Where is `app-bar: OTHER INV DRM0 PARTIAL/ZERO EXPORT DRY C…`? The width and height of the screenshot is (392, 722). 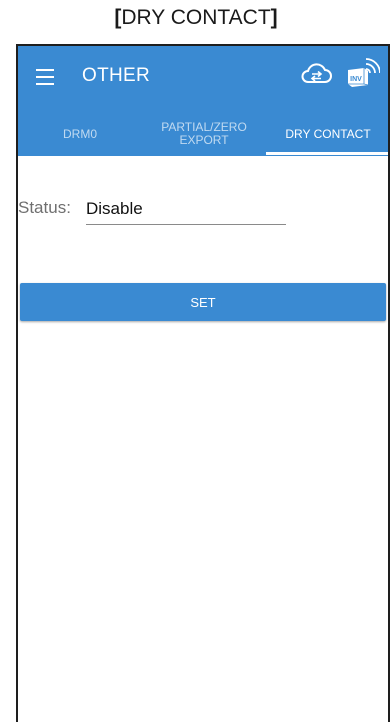
app-bar: OTHER INV DRM0 PARTIAL/ZERO EXPORT DRY C… is located at coordinates (203, 101).